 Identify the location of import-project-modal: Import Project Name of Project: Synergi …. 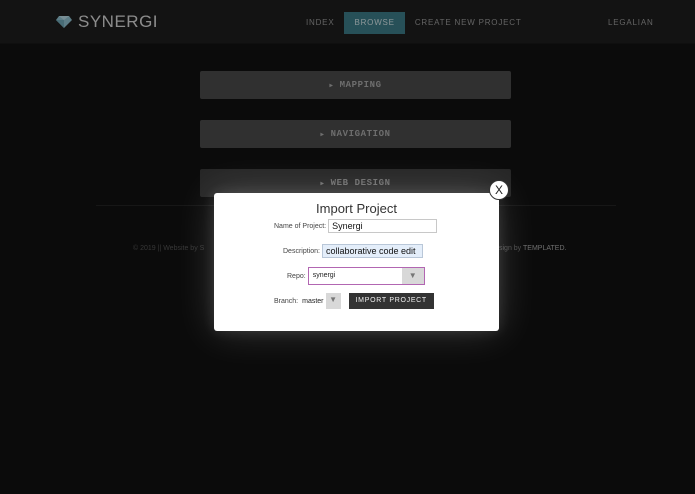
(356, 262).